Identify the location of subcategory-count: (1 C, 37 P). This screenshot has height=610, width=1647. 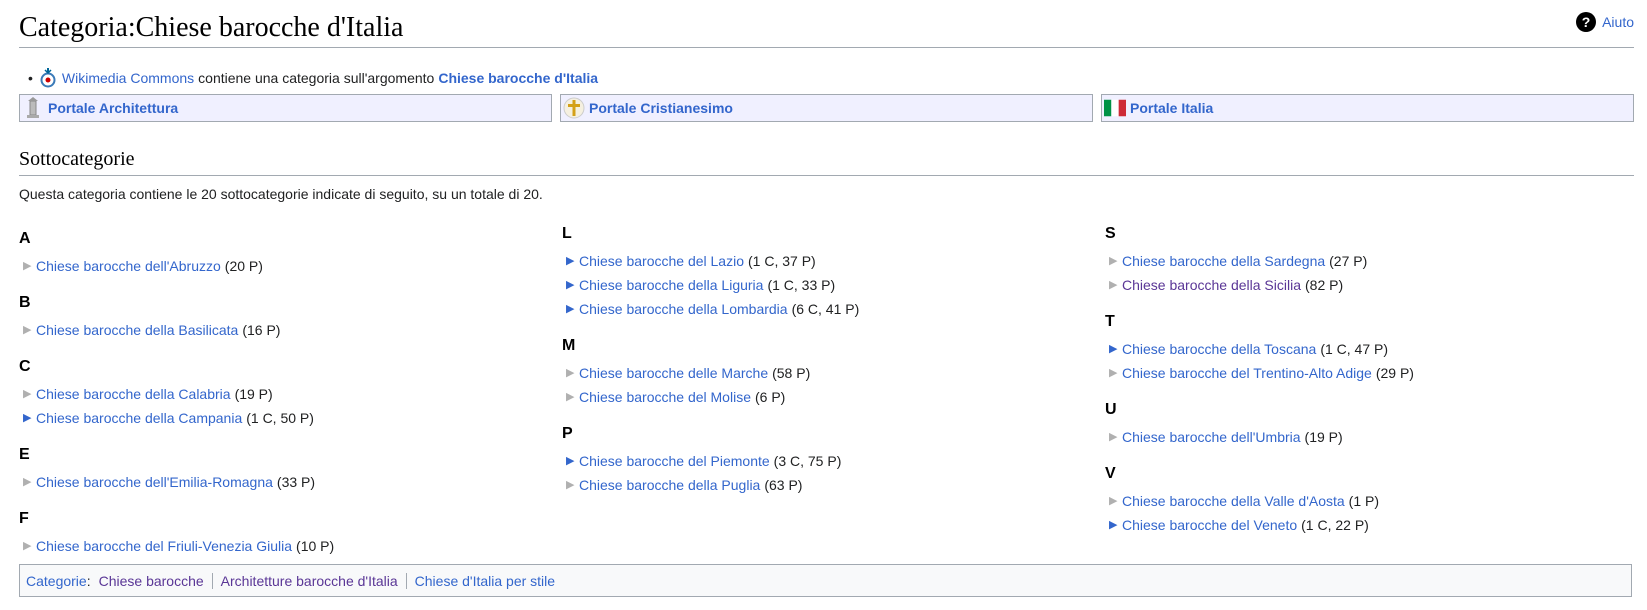
(782, 261).